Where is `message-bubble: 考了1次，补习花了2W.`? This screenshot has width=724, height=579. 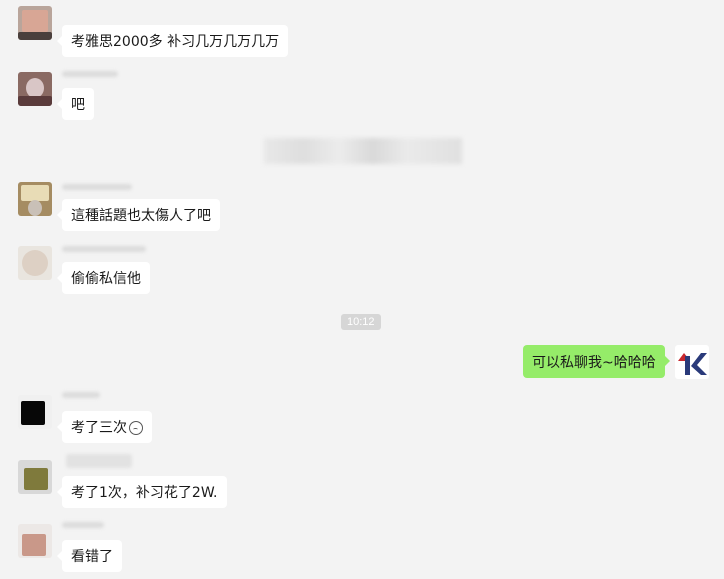
message-bubble: 考了1次，补习花了2W. is located at coordinates (142, 492).